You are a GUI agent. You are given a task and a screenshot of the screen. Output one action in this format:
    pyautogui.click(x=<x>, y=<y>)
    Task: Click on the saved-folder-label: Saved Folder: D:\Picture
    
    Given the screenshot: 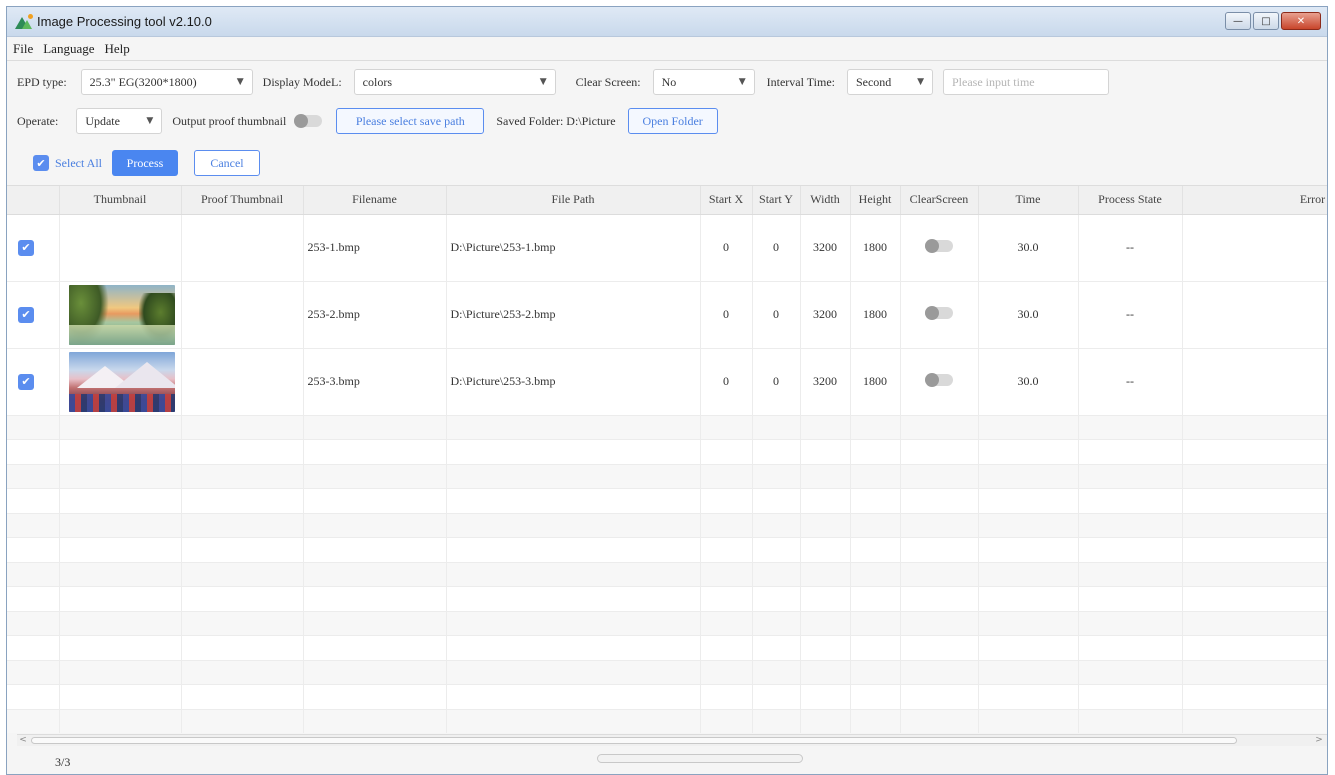 What is the action you would take?
    pyautogui.click(x=556, y=120)
    